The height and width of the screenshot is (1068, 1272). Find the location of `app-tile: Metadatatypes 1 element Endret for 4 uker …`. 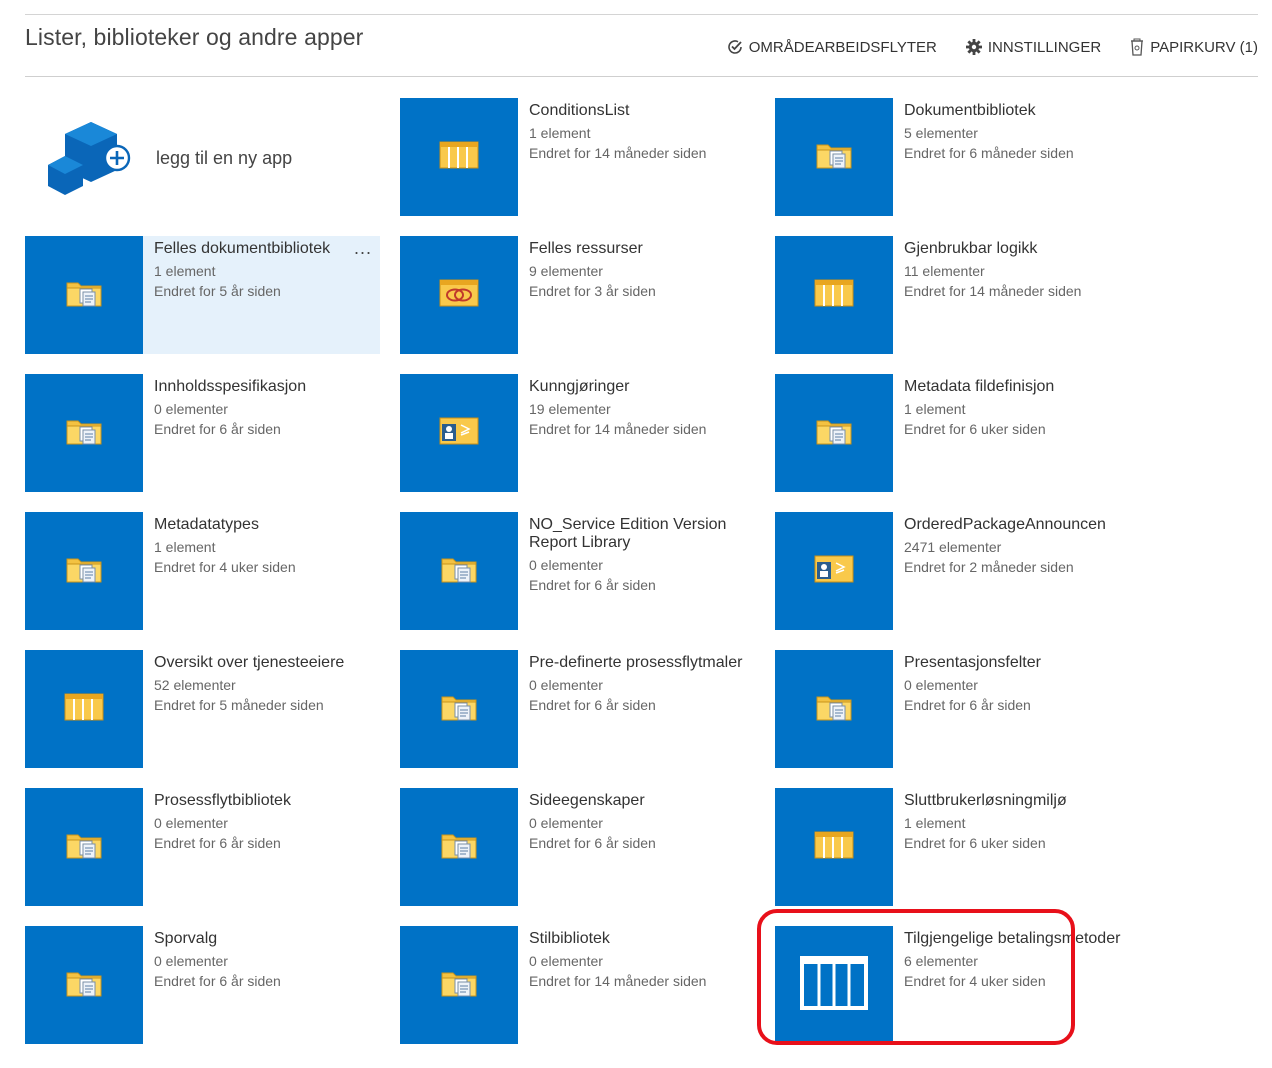

app-tile: Metadatatypes 1 element Endret for 4 uker … is located at coordinates (202, 571).